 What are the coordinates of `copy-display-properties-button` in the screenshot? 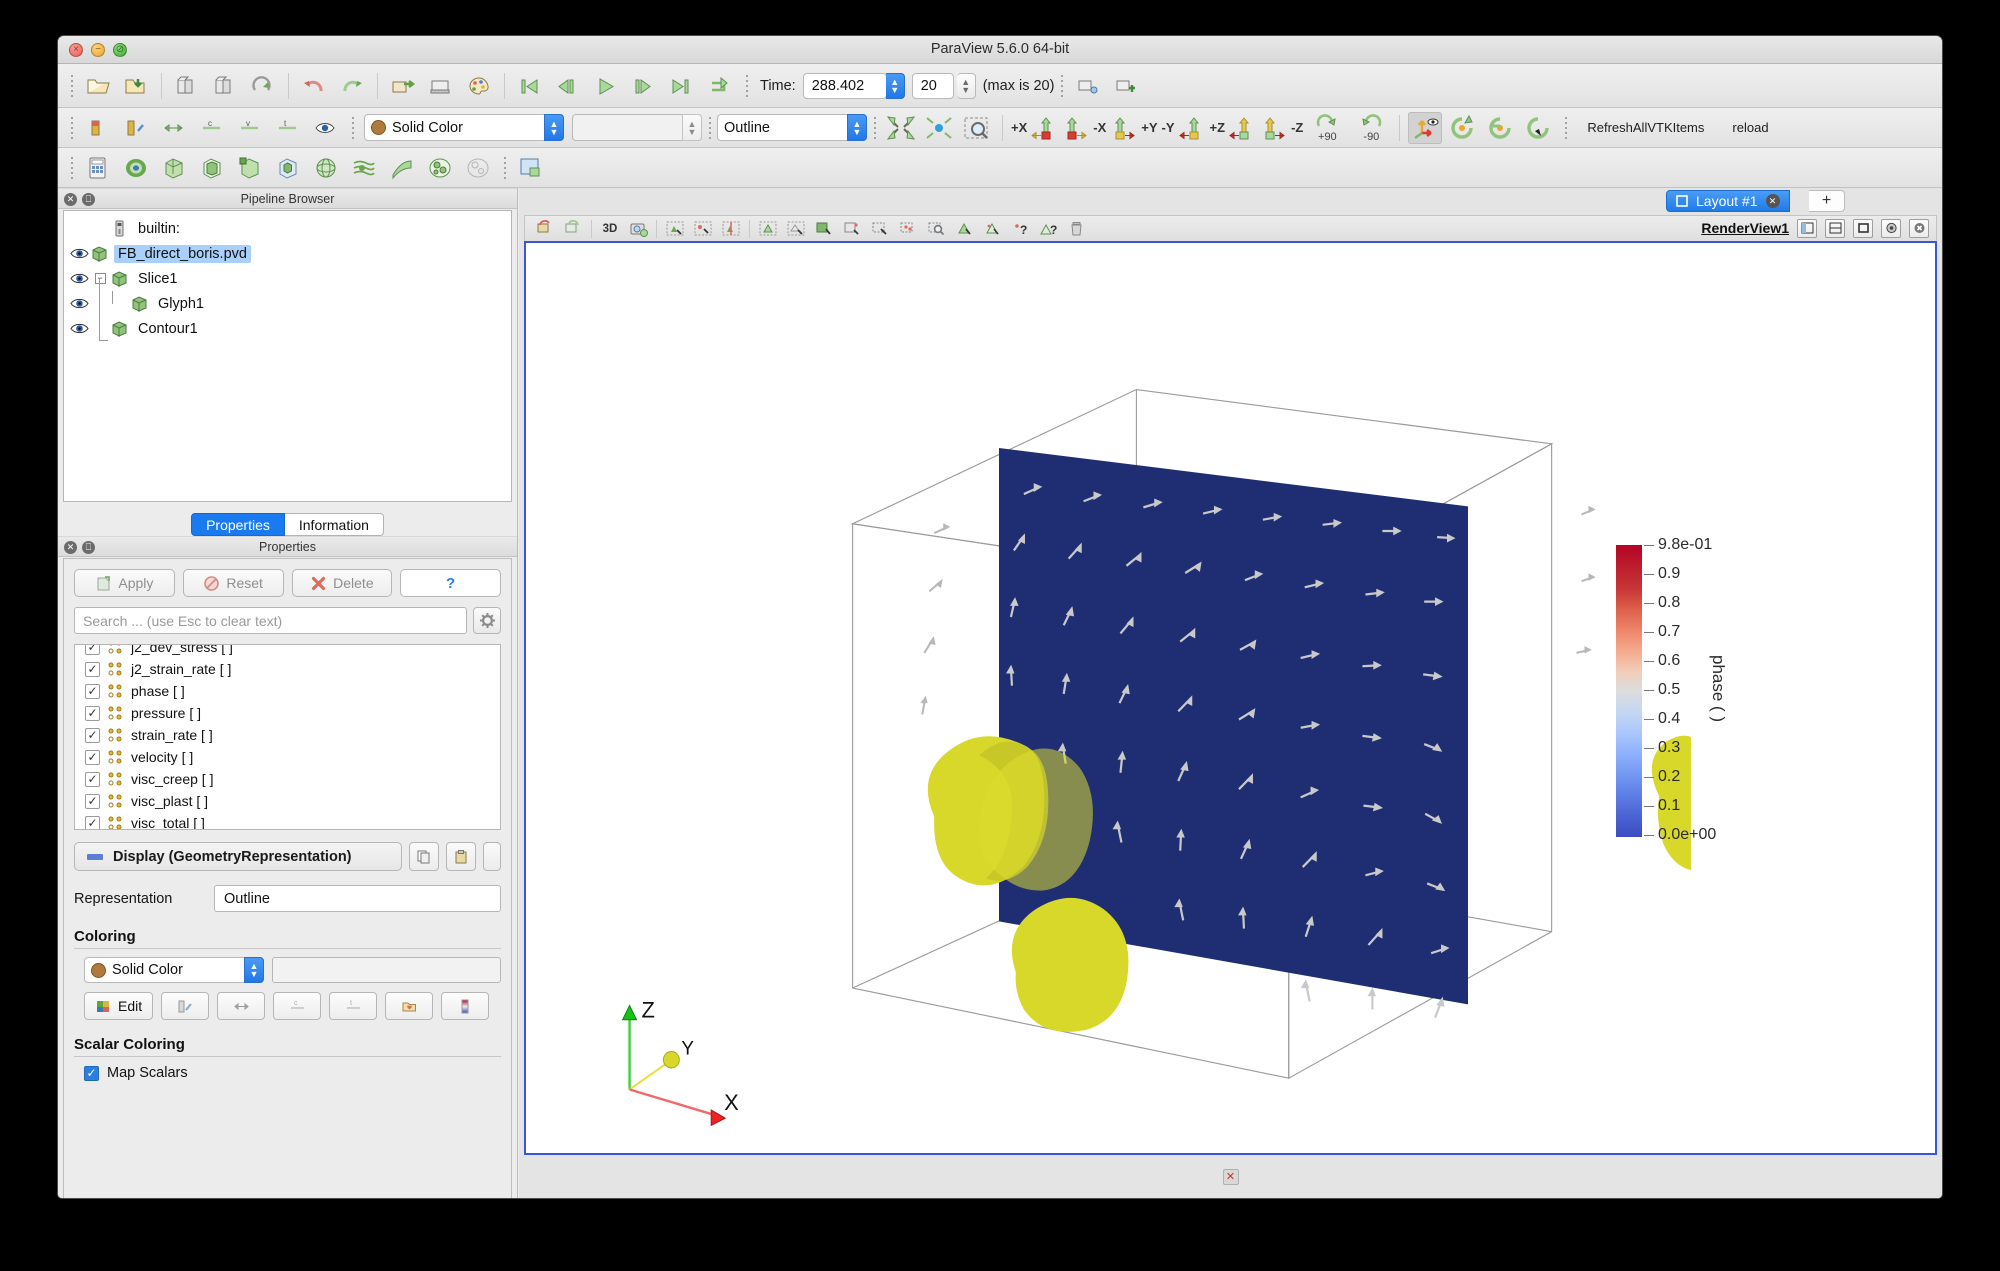 It's located at (424, 856).